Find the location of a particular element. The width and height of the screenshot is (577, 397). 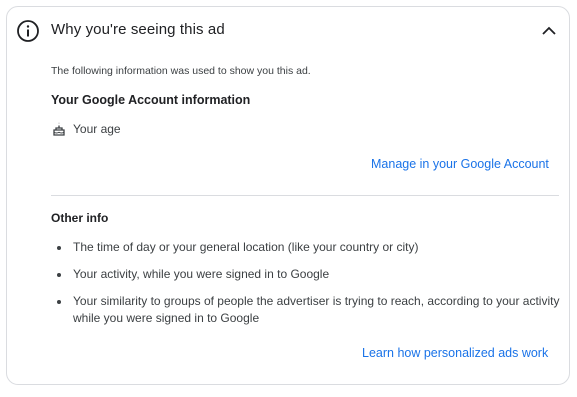

manage-account-link: Manage in your Google Account is located at coordinates (460, 164).